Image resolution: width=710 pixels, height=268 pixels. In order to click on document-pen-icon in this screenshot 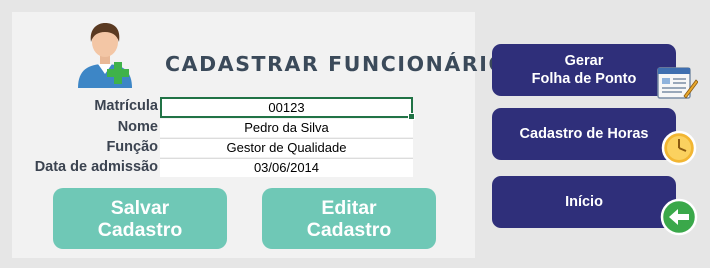, I will do `click(677, 83)`.